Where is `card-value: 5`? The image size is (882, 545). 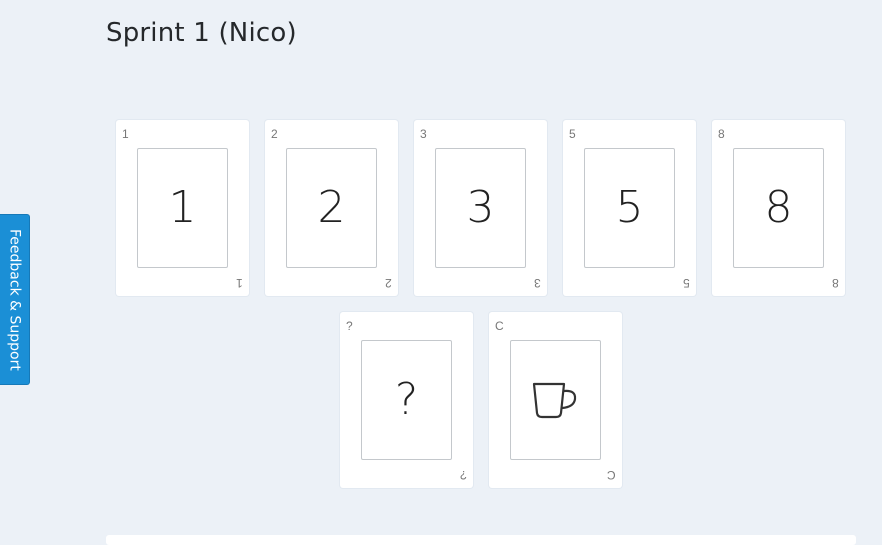 card-value: 5 is located at coordinates (629, 207).